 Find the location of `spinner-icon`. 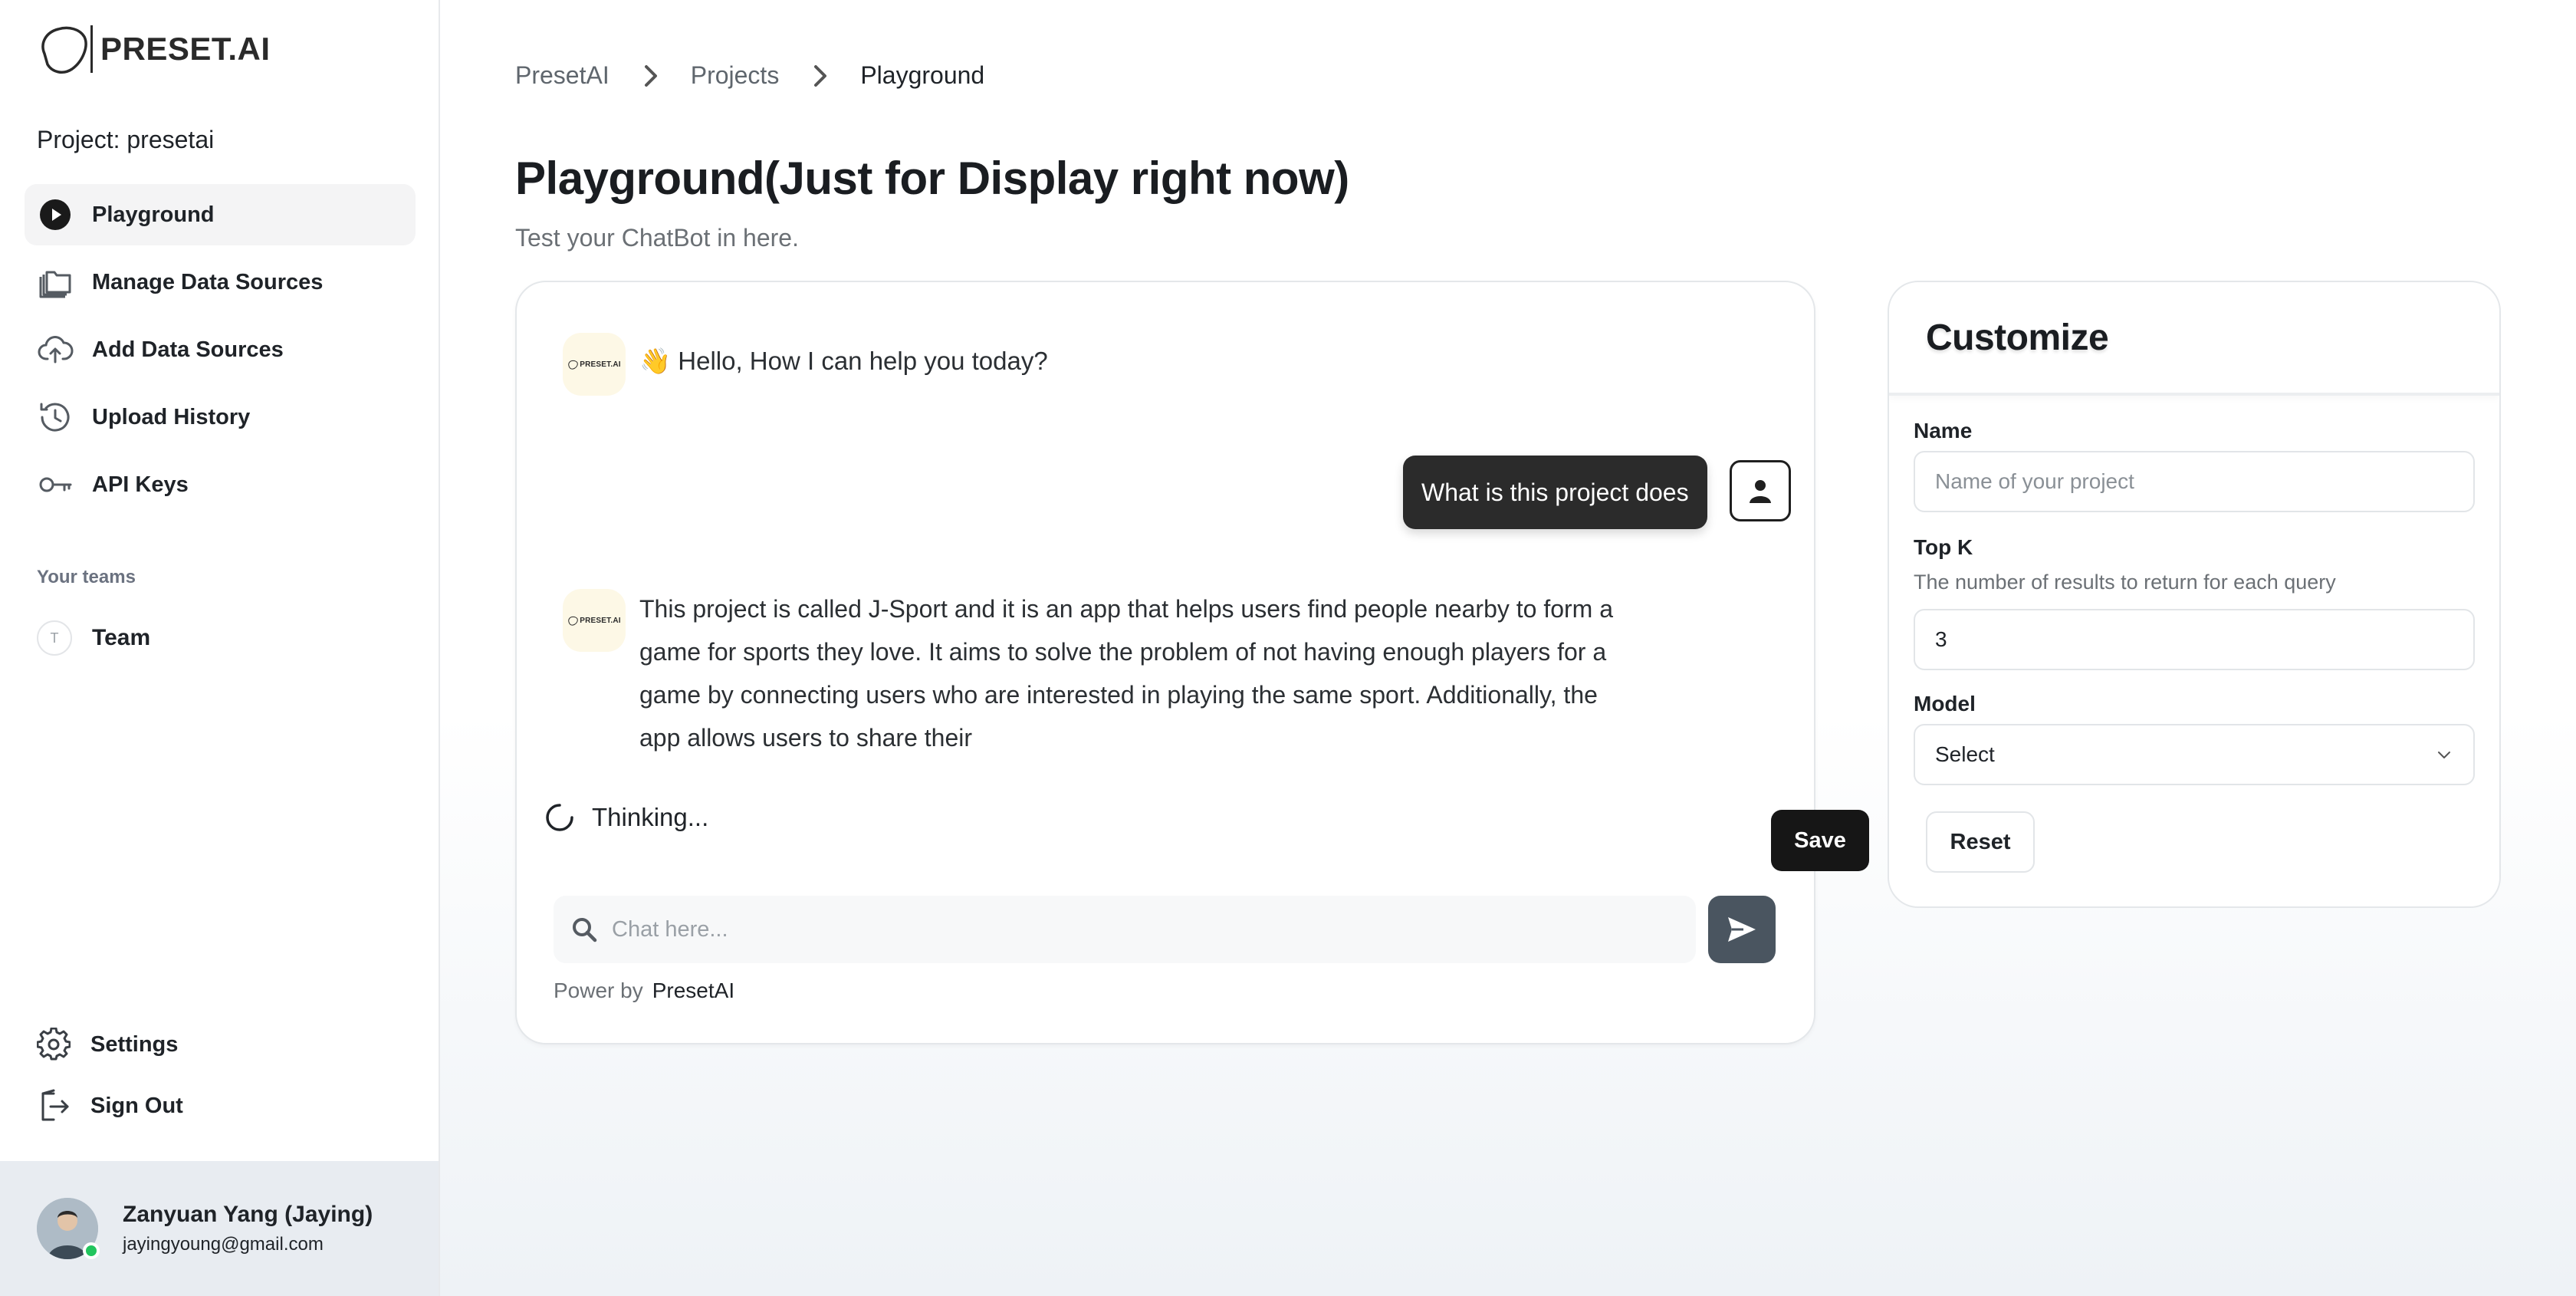

spinner-icon is located at coordinates (559, 817).